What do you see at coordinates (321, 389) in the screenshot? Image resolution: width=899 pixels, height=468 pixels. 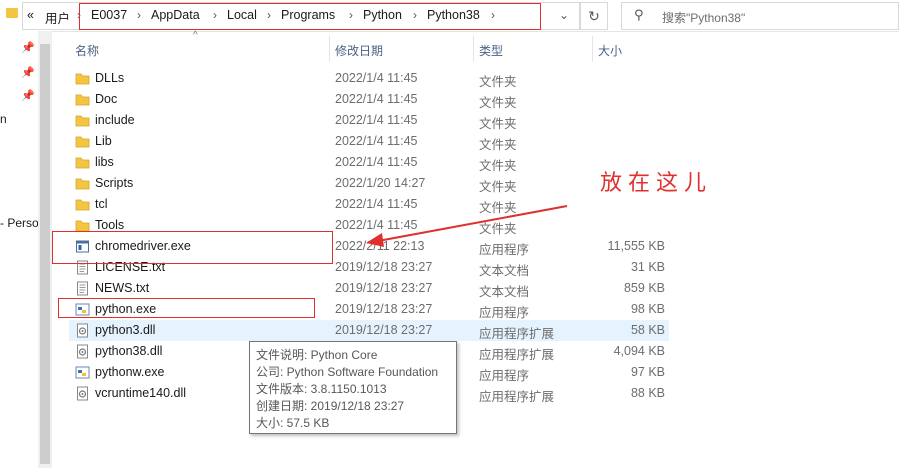 I see `tooltip-version: 文件版本: 3.8.1150.1013` at bounding box center [321, 389].